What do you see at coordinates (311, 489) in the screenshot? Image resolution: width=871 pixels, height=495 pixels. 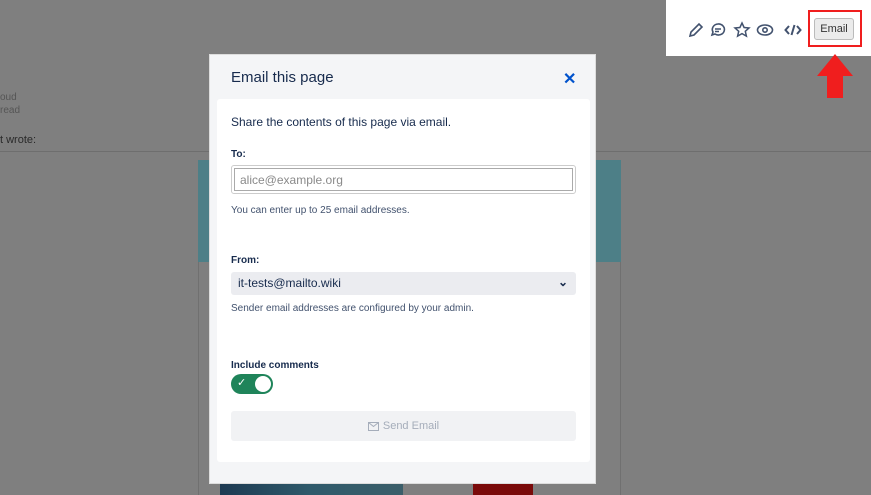 I see `background-image` at bounding box center [311, 489].